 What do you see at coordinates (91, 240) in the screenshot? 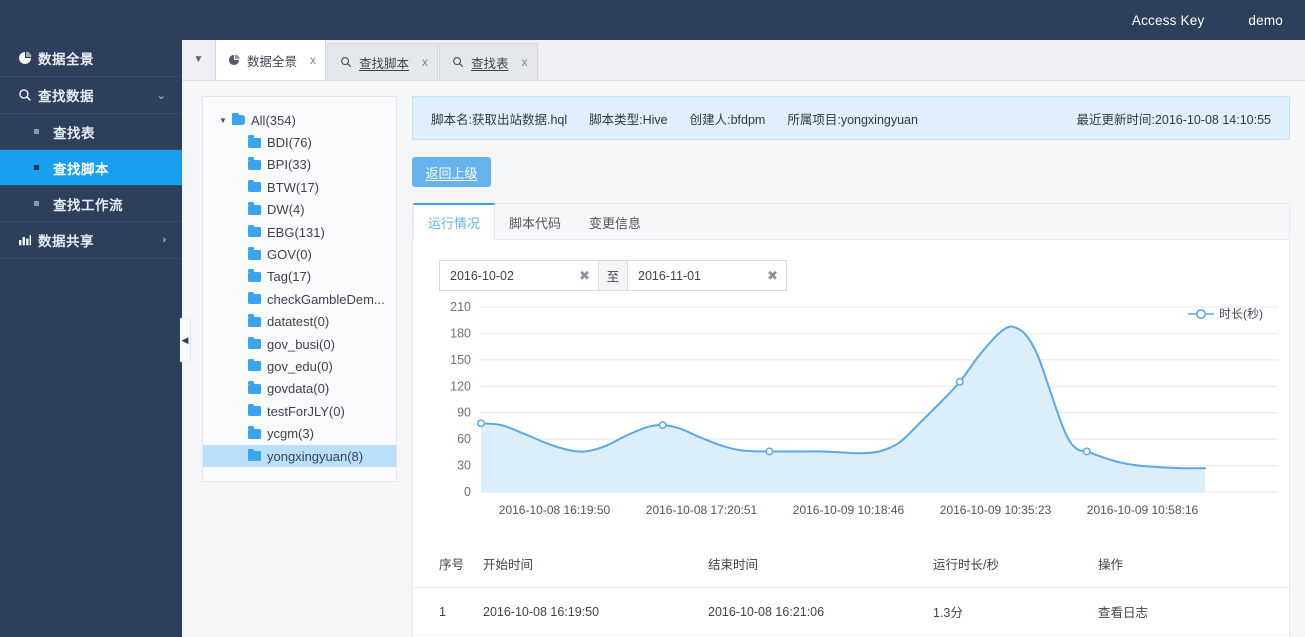
I see `sidebar-item-data-share: 数据共享 ›` at bounding box center [91, 240].